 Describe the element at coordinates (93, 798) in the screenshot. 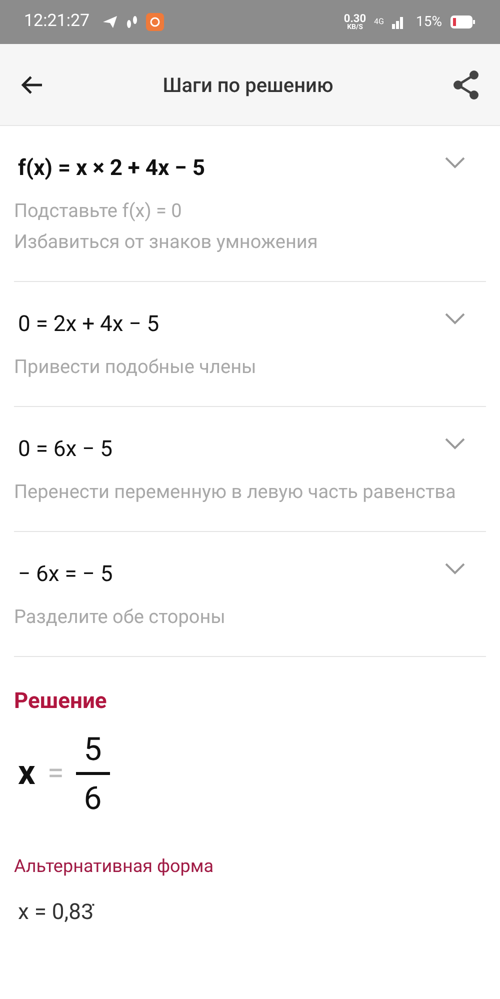

I see `denominator: 6` at that location.